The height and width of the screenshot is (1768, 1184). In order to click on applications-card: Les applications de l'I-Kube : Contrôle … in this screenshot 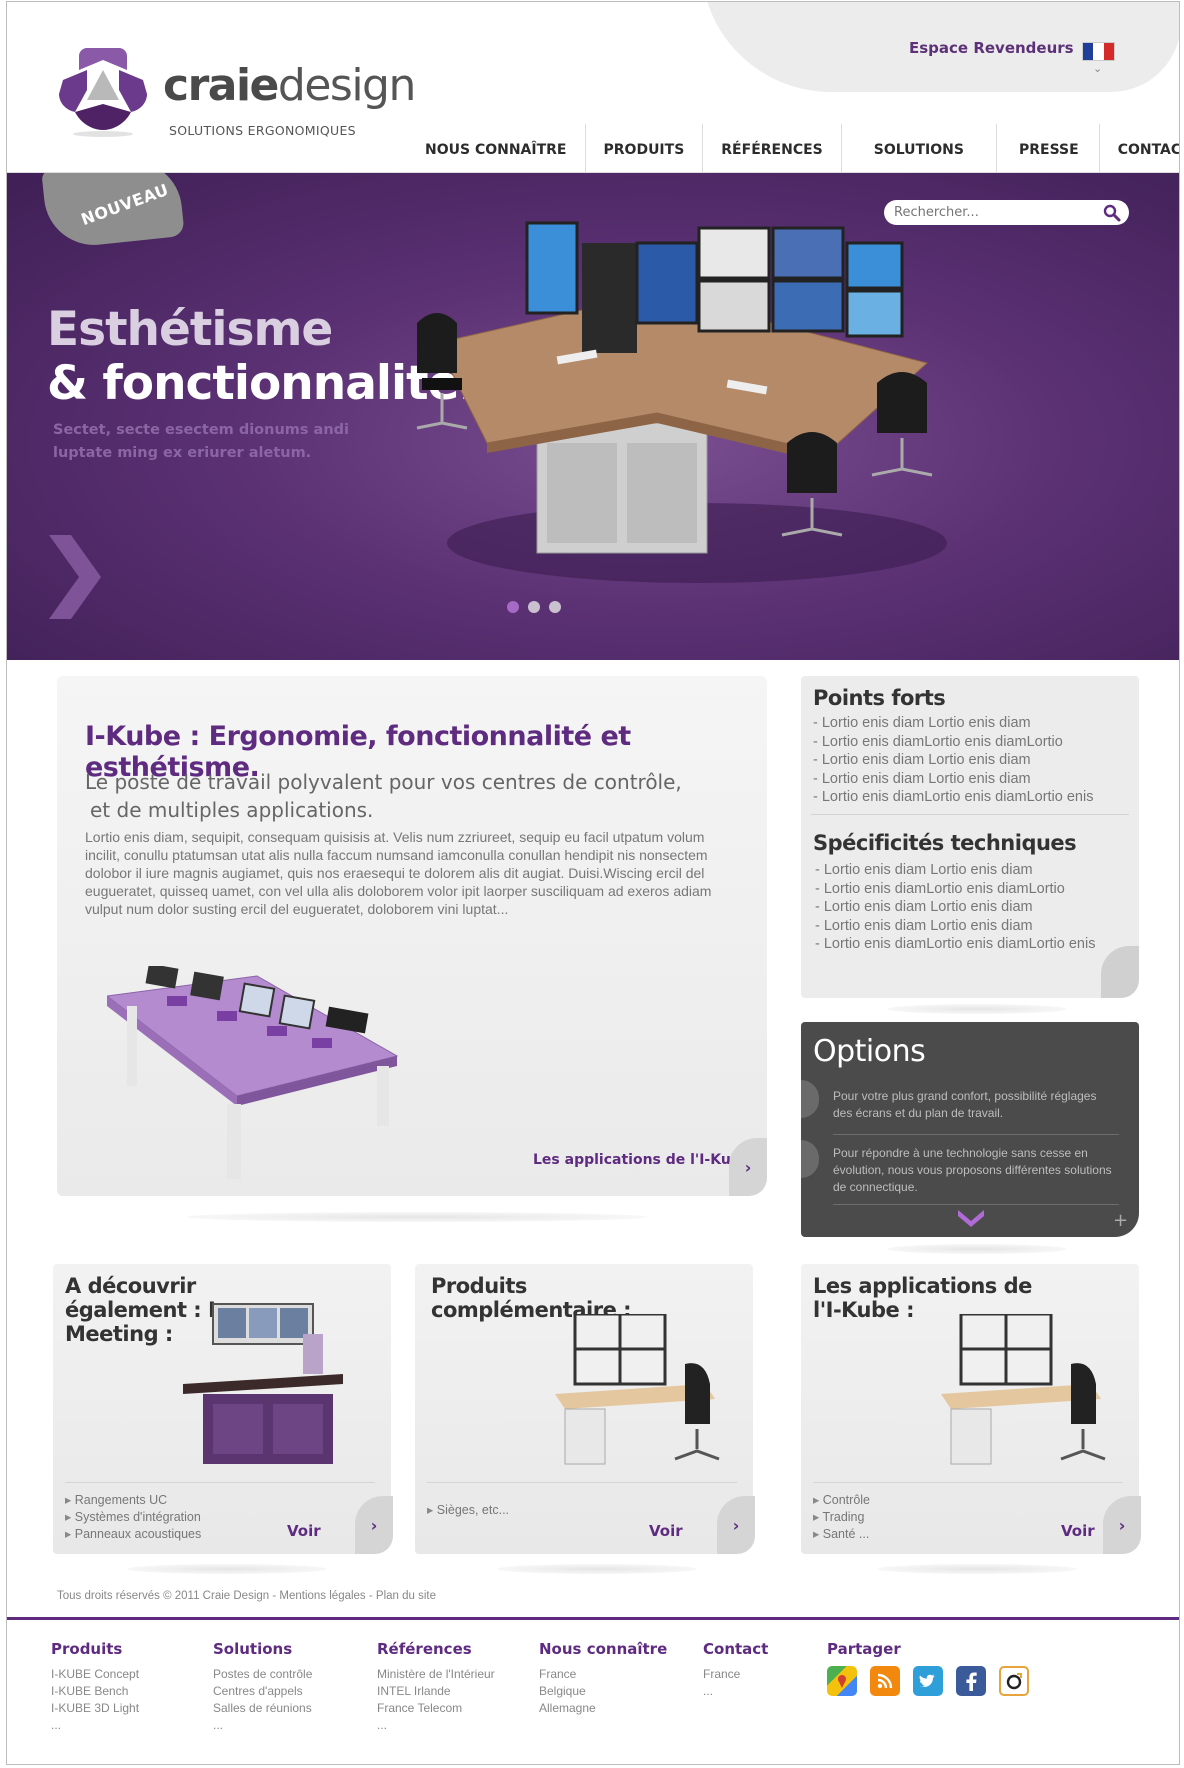, I will do `click(971, 1409)`.